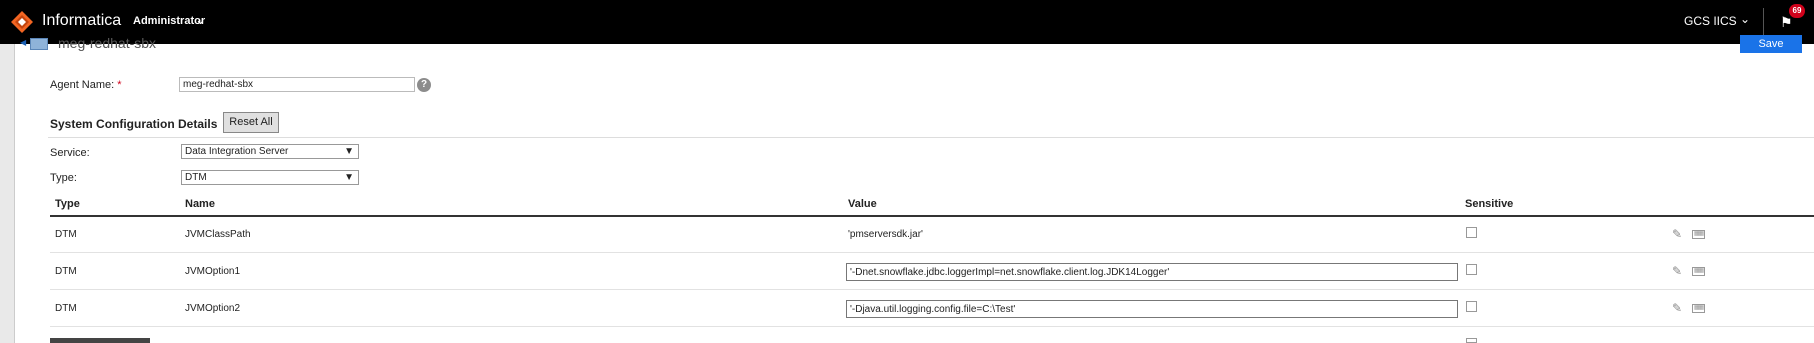  I want to click on service-select: Data Integration Server ▼, so click(270, 151).